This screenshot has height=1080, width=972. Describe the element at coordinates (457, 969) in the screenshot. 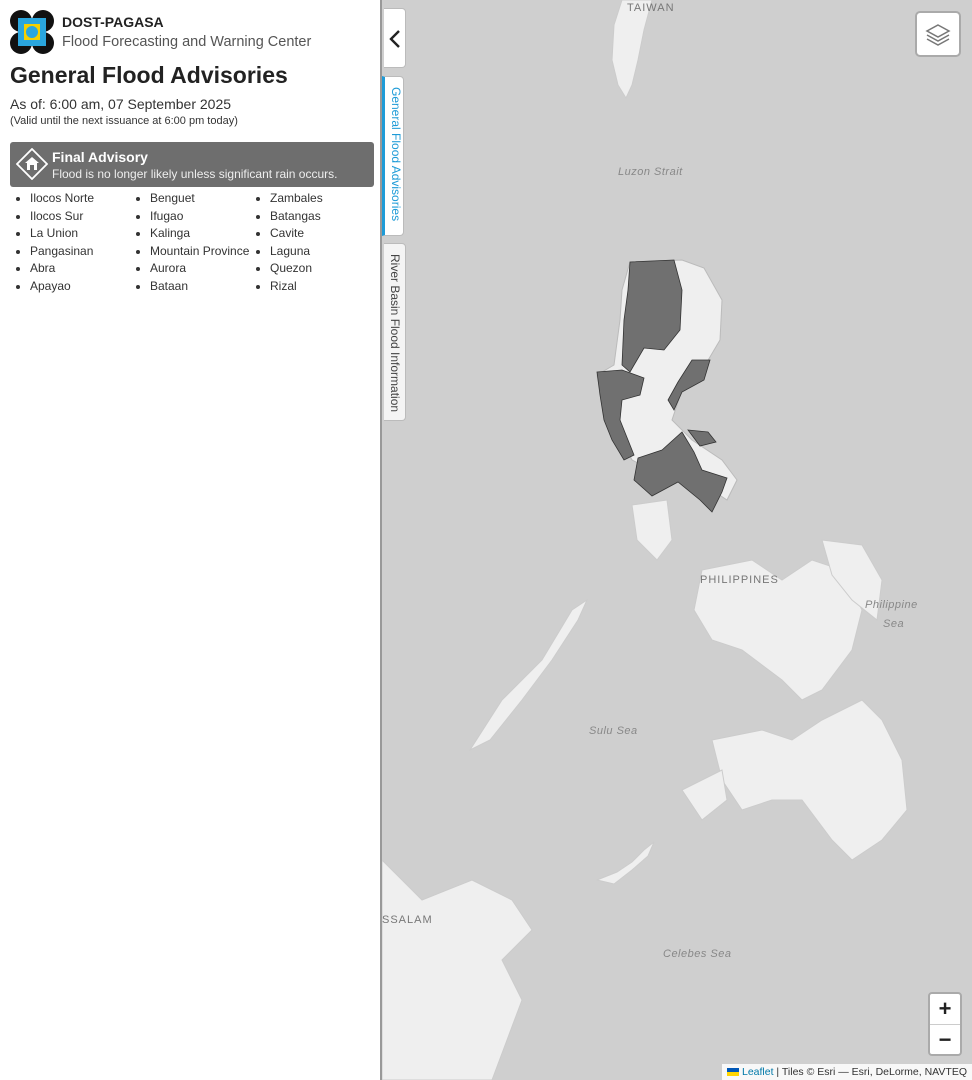

I see `borneo-landmass` at that location.